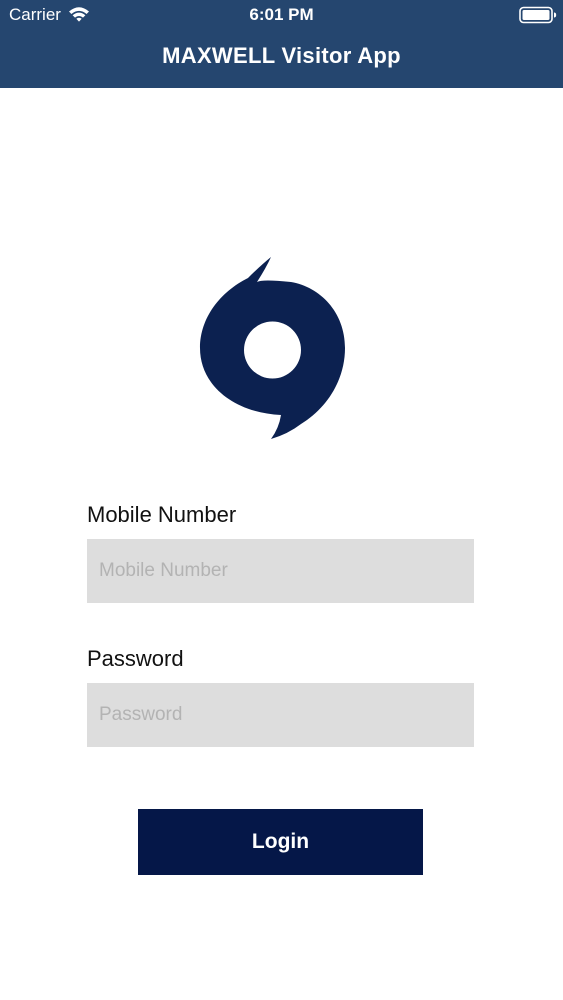  I want to click on mobile-number-label: Mobile Number, so click(162, 514).